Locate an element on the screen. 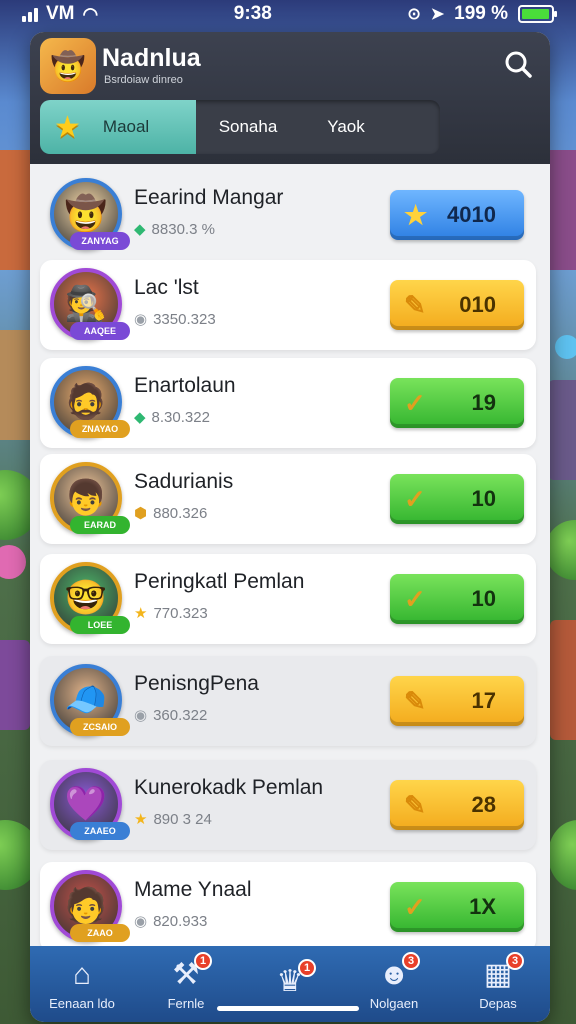 This screenshot has height=1024, width=576. player-score: ◆ 8.30.322 is located at coordinates (172, 417).